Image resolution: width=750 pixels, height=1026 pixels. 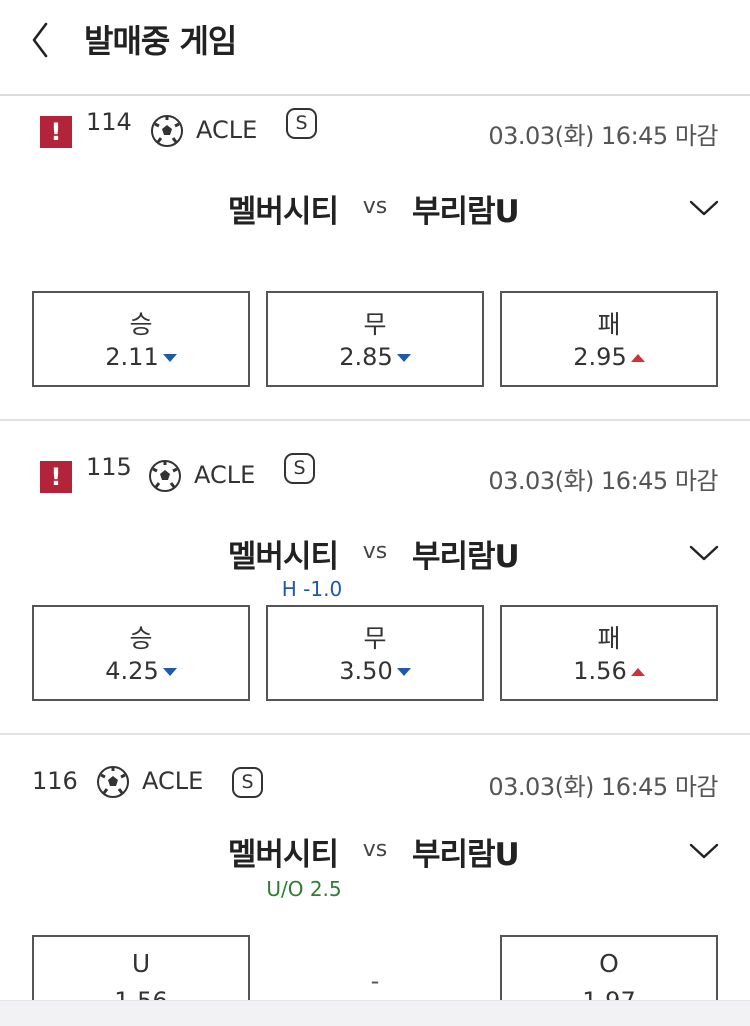 I want to click on odds-value: 2.85, so click(x=366, y=357).